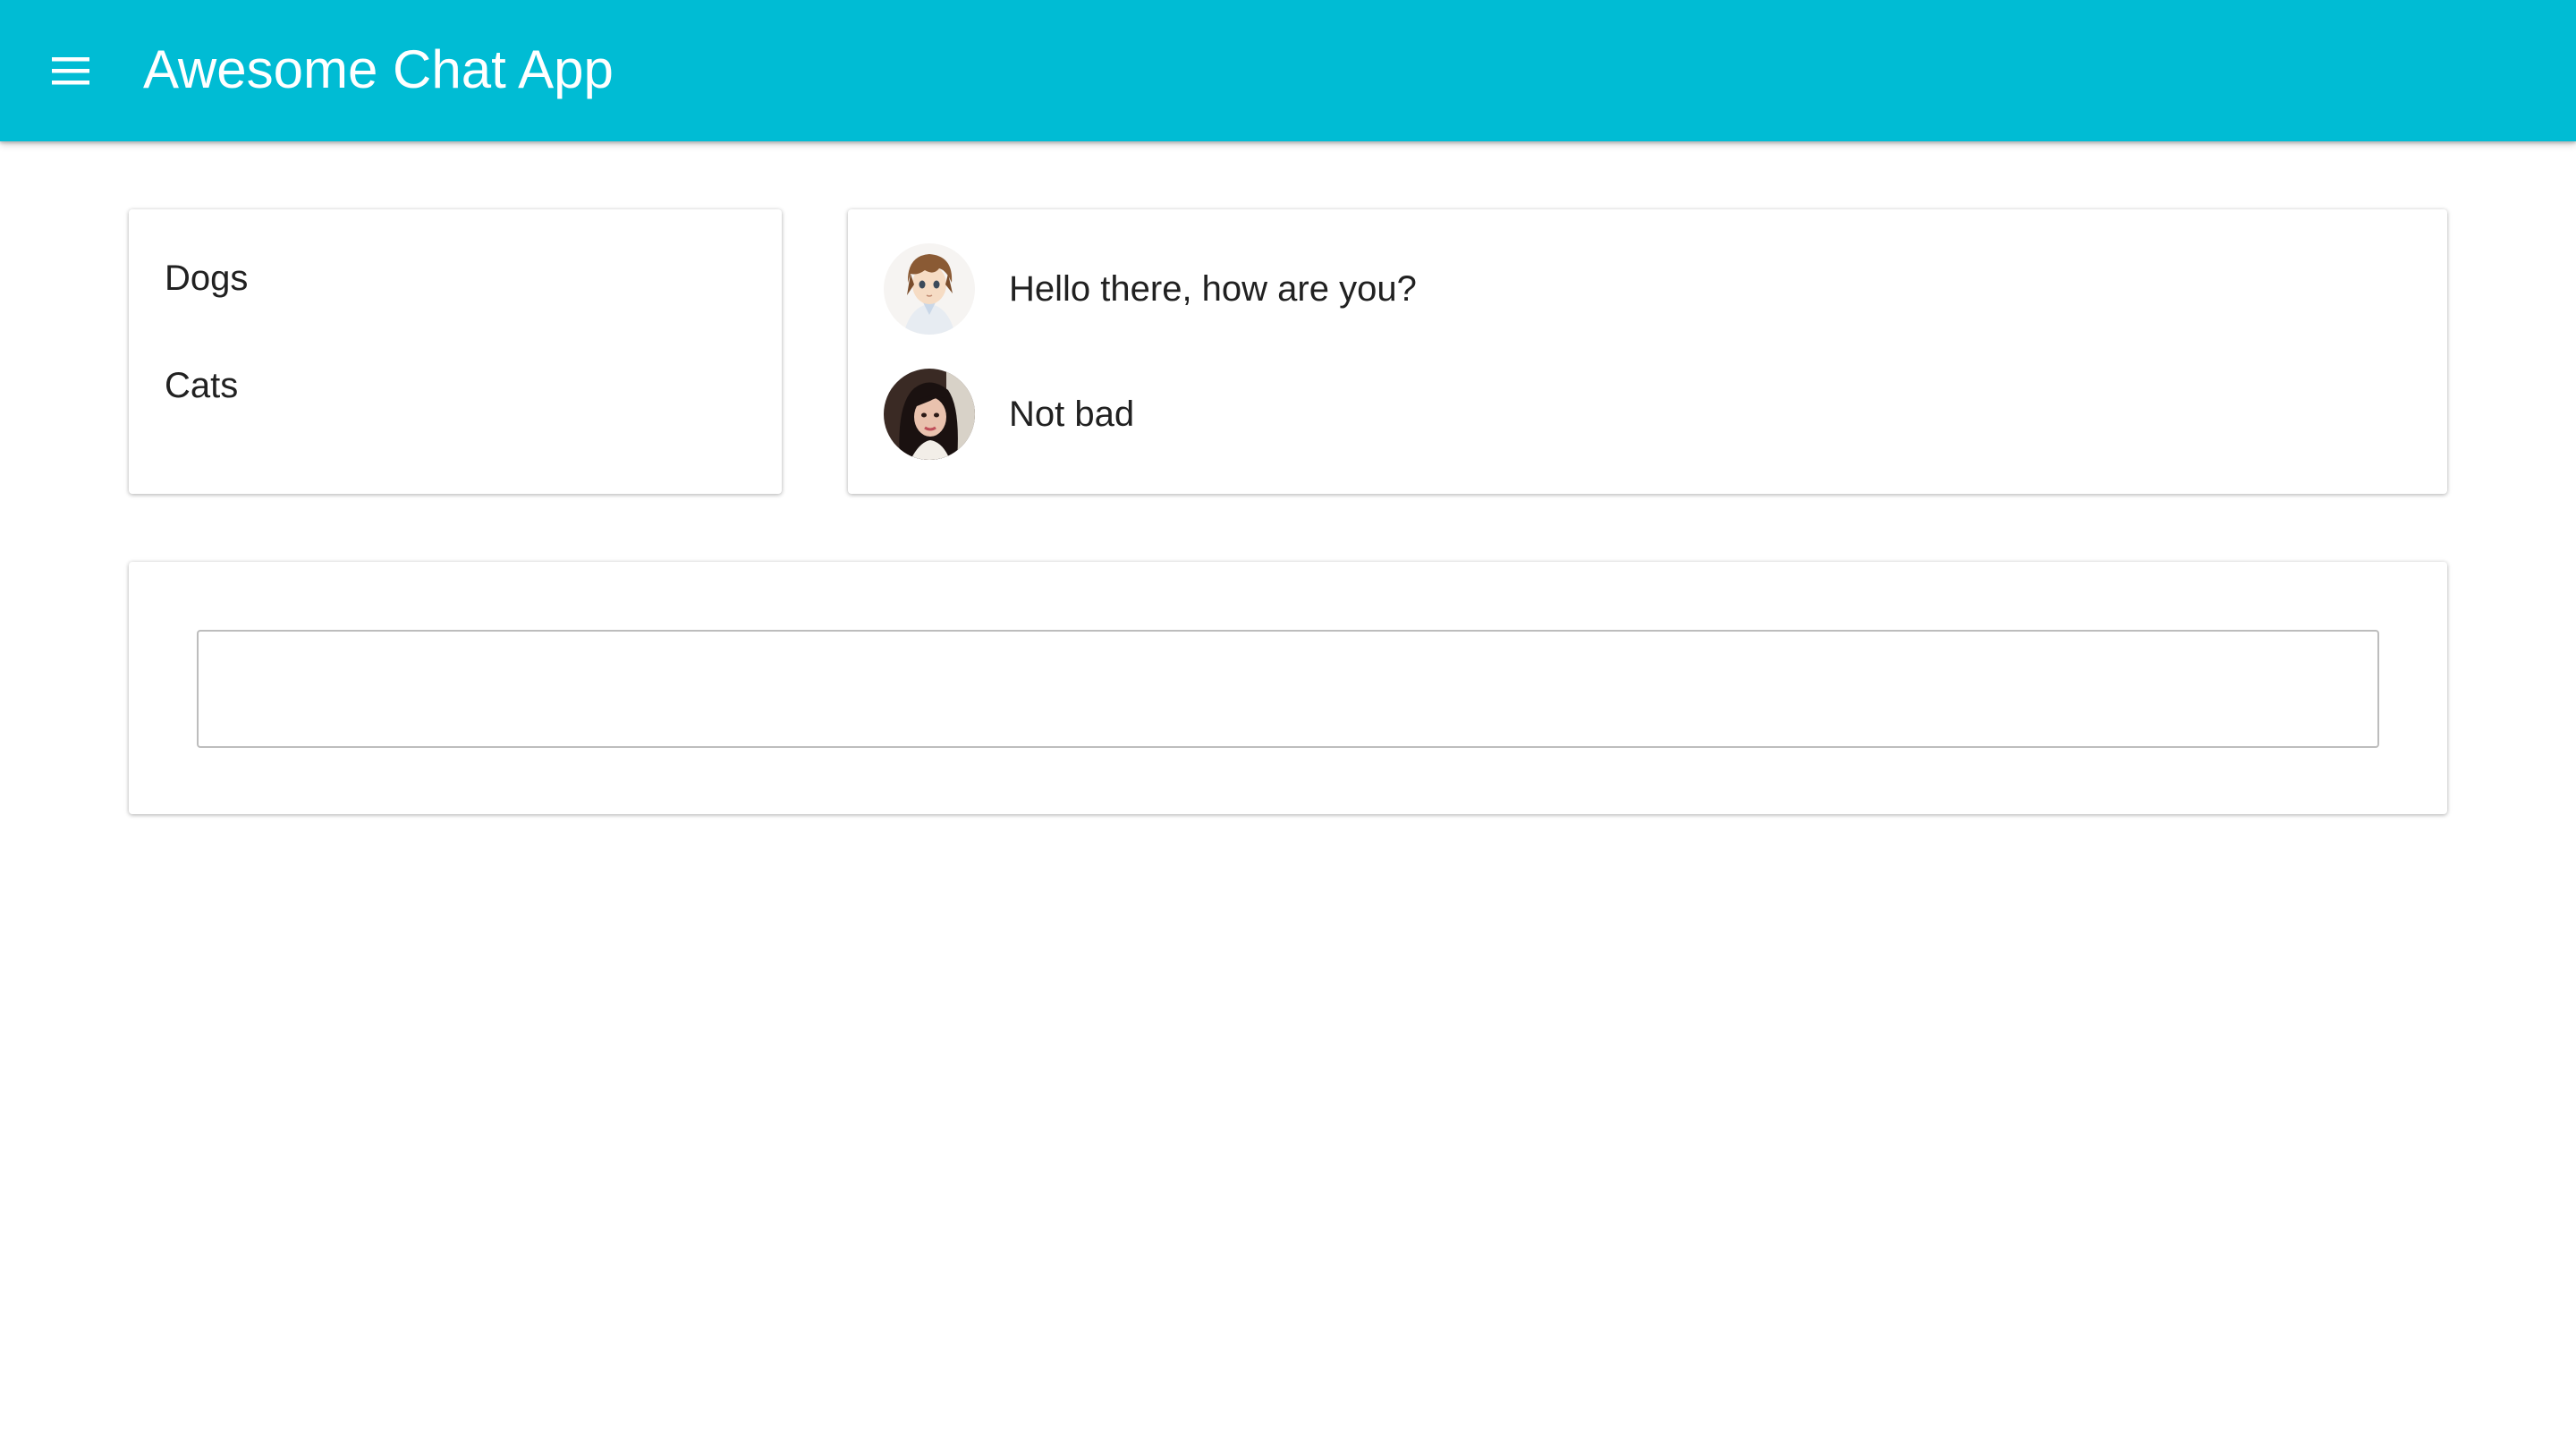  I want to click on messages-card: Hello there, how are you? Not bad, so click(1647, 351).